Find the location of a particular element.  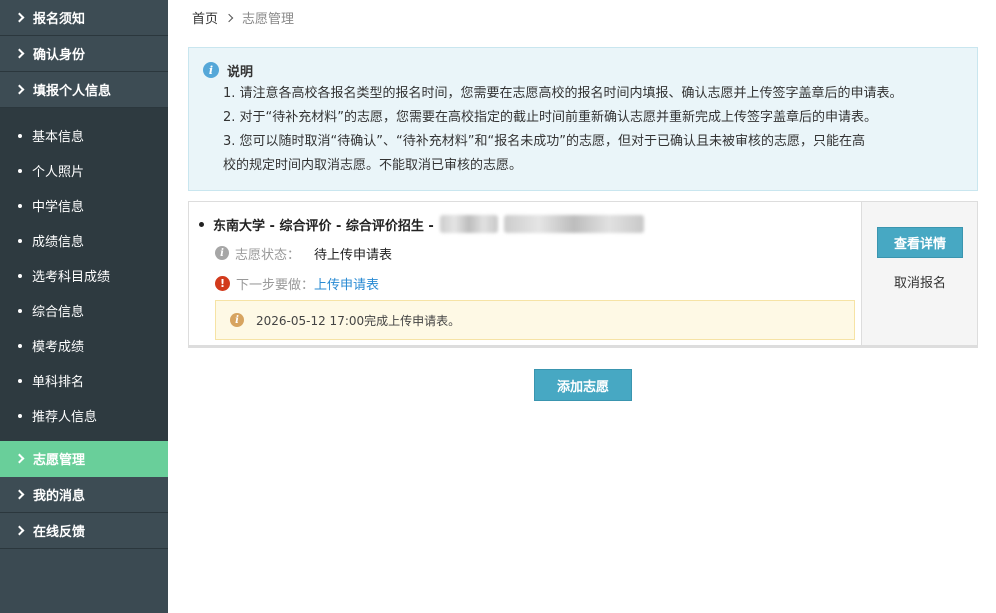

sub-nav-label: 推荐人信息 is located at coordinates (65, 417).